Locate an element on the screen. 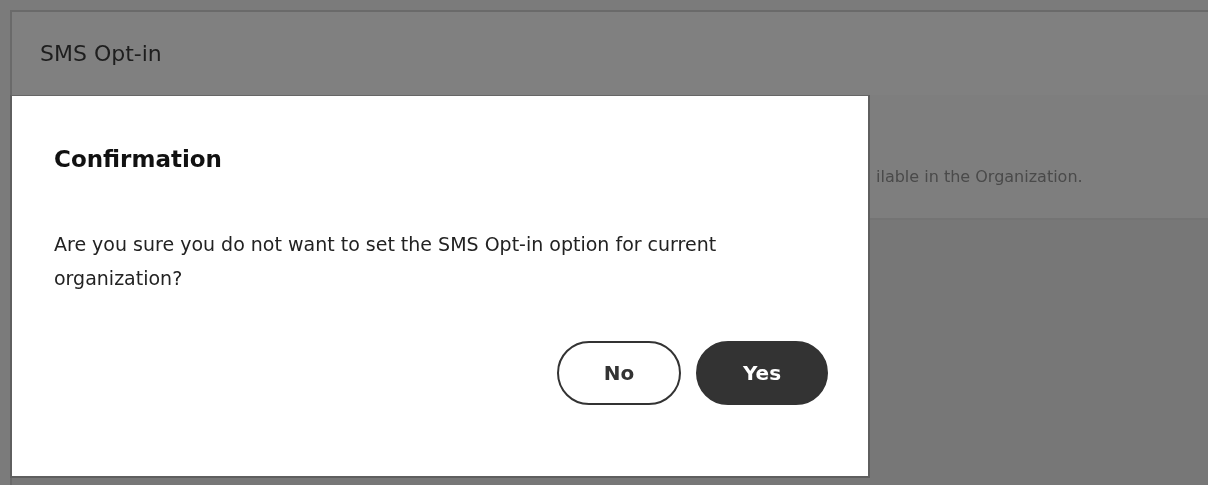 The height and width of the screenshot is (485, 1208). page-title: SMS Opt-in is located at coordinates (101, 53).